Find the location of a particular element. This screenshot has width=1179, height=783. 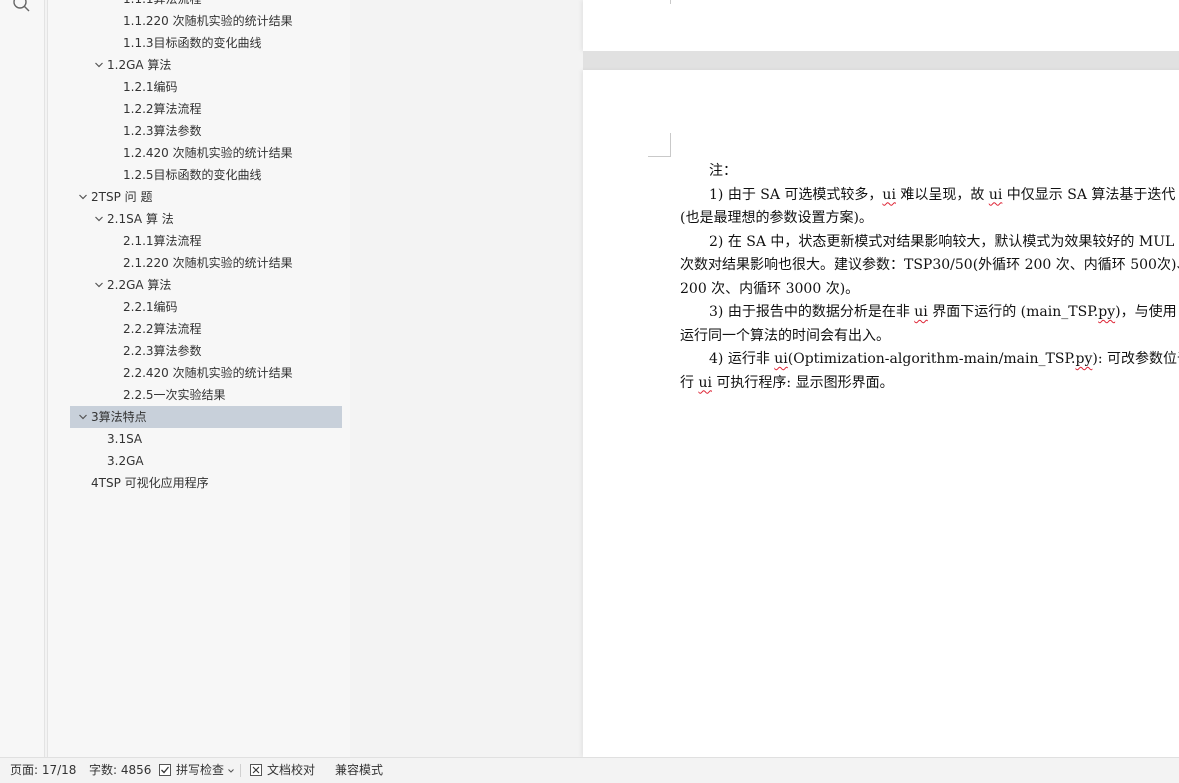

text-run: 行 is located at coordinates (689, 382).